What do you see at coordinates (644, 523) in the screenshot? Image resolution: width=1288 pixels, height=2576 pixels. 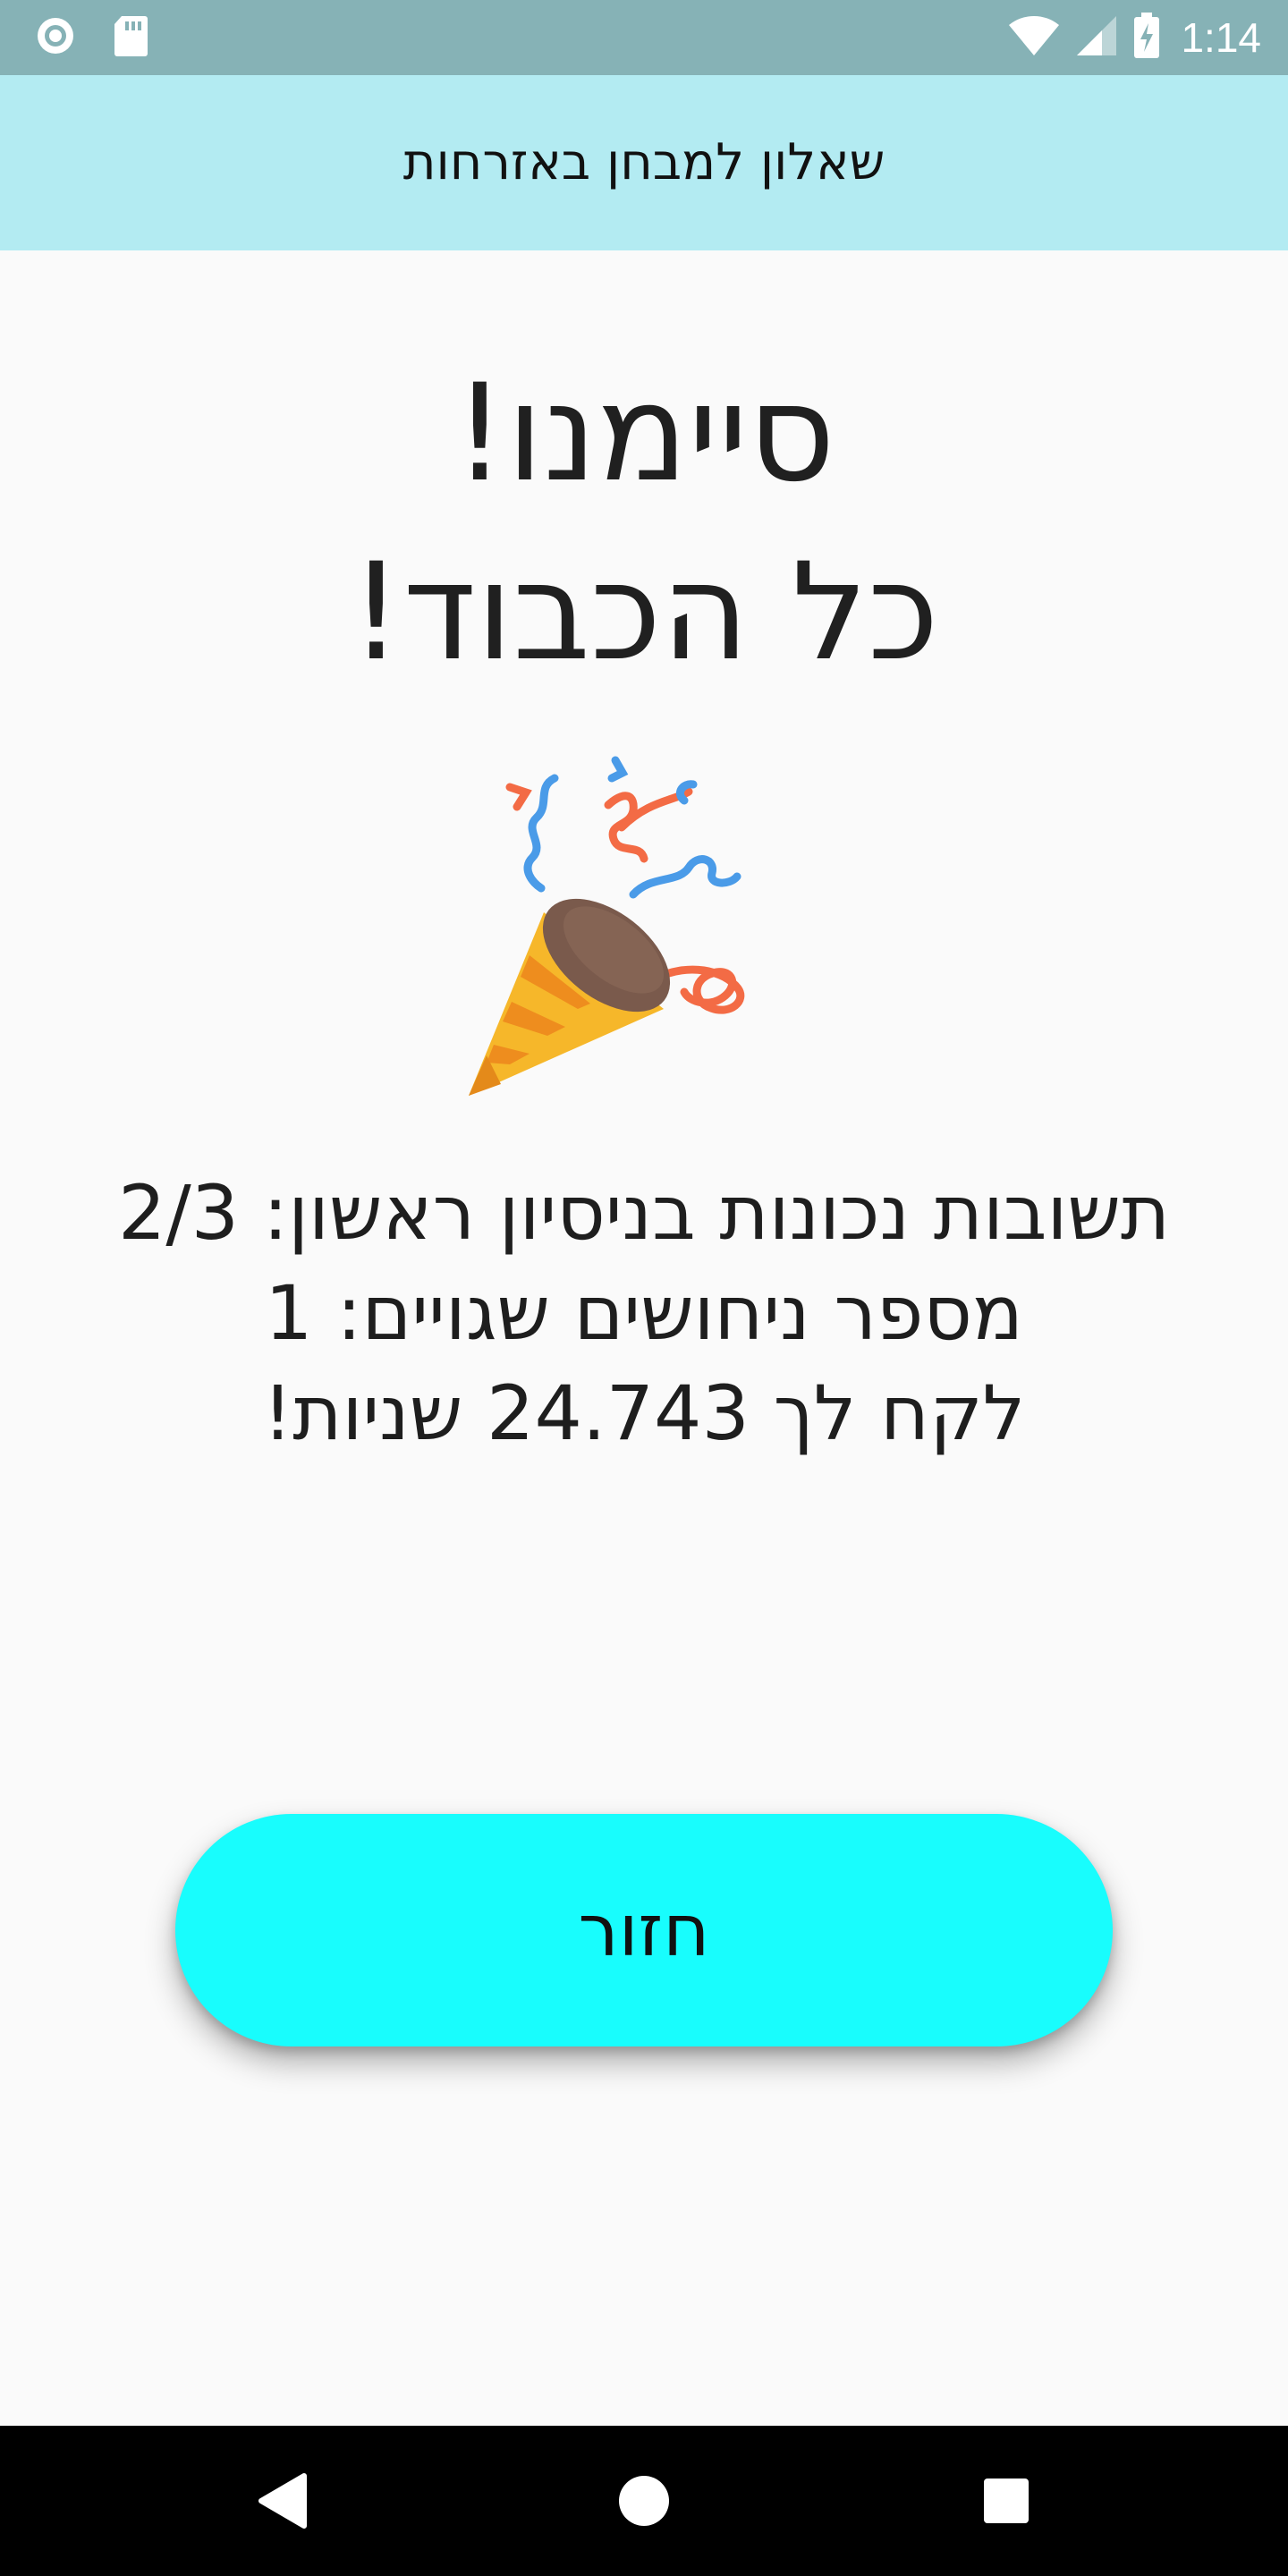 I see `completion-headline: סיימנו! כל הכבוד!` at bounding box center [644, 523].